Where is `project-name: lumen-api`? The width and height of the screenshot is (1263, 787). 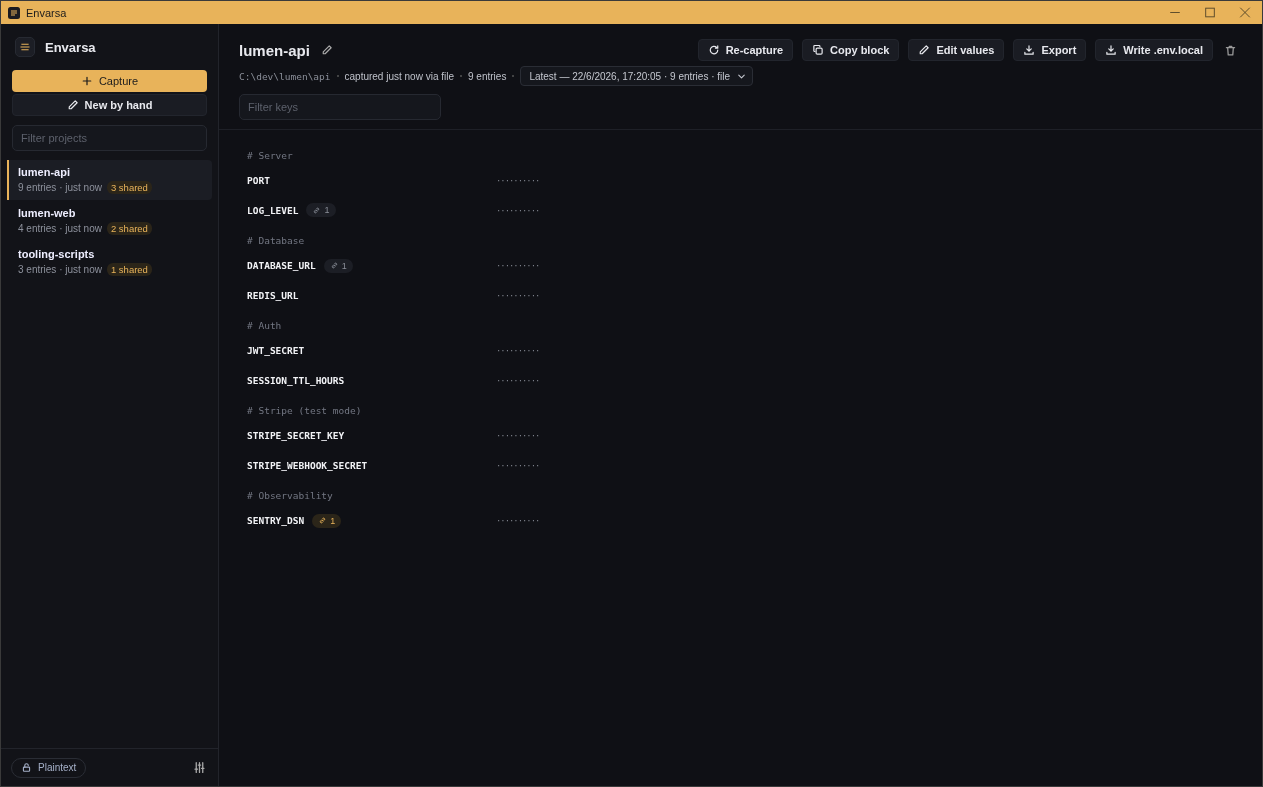 project-name: lumen-api is located at coordinates (44, 172).